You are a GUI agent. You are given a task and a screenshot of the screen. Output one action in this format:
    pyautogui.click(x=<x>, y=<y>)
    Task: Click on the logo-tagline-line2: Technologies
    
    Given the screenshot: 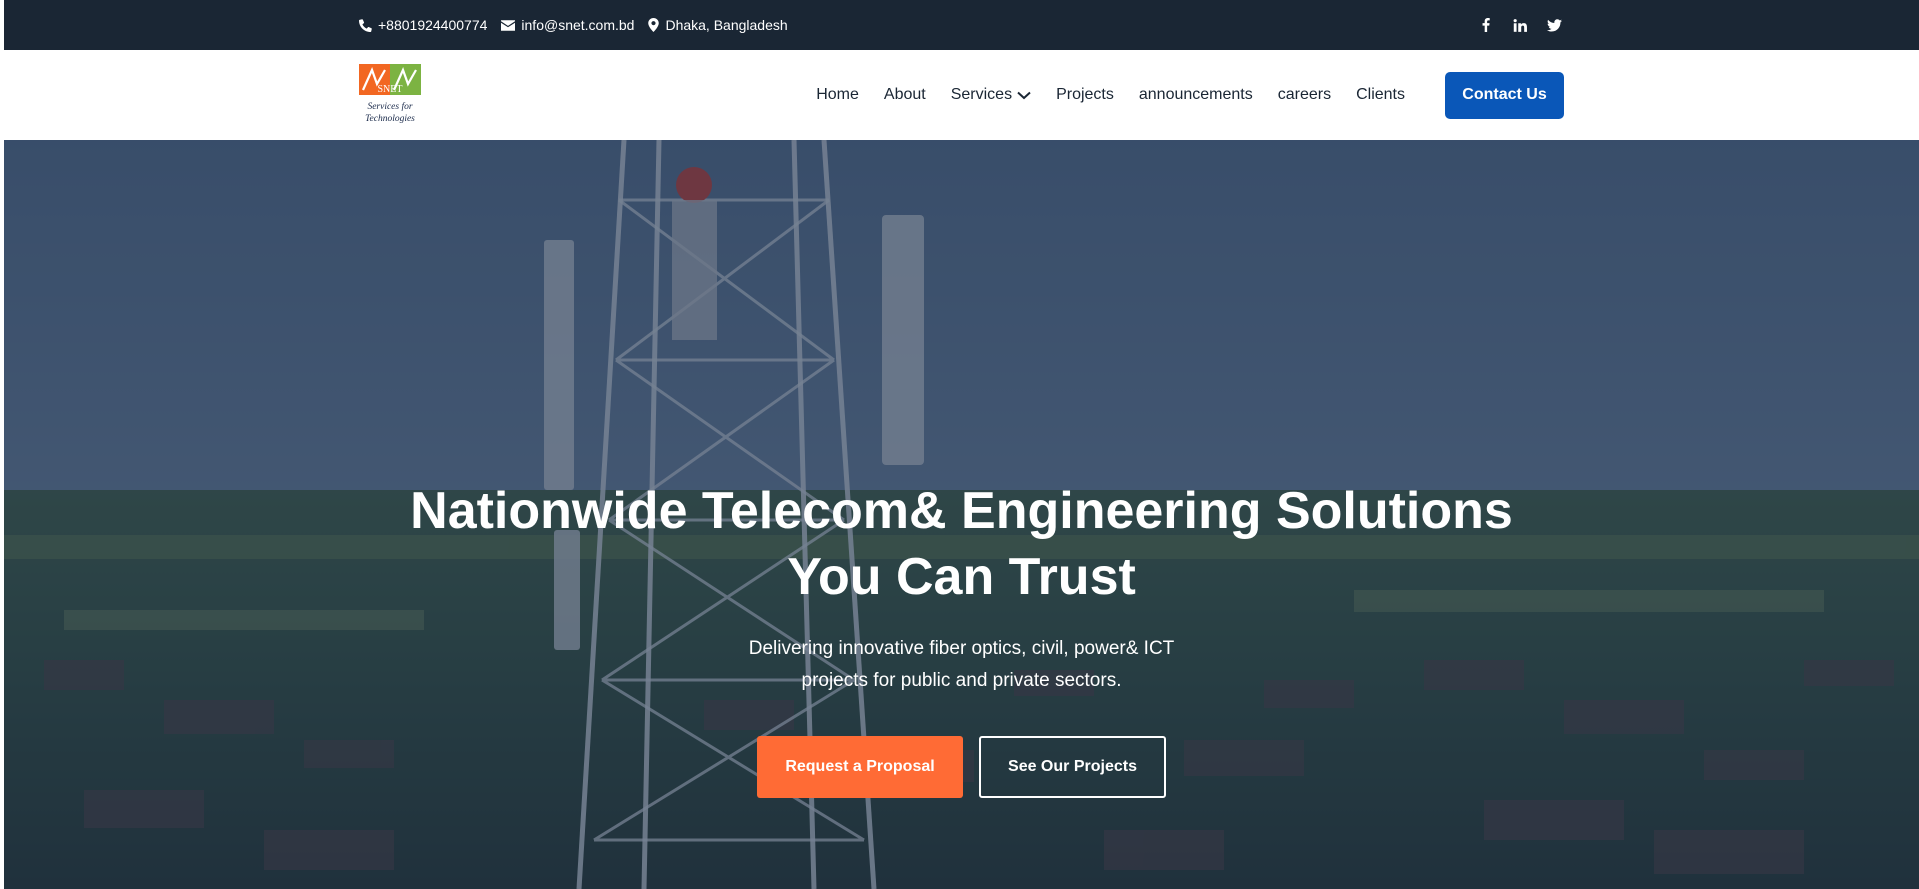 What is the action you would take?
    pyautogui.click(x=390, y=119)
    